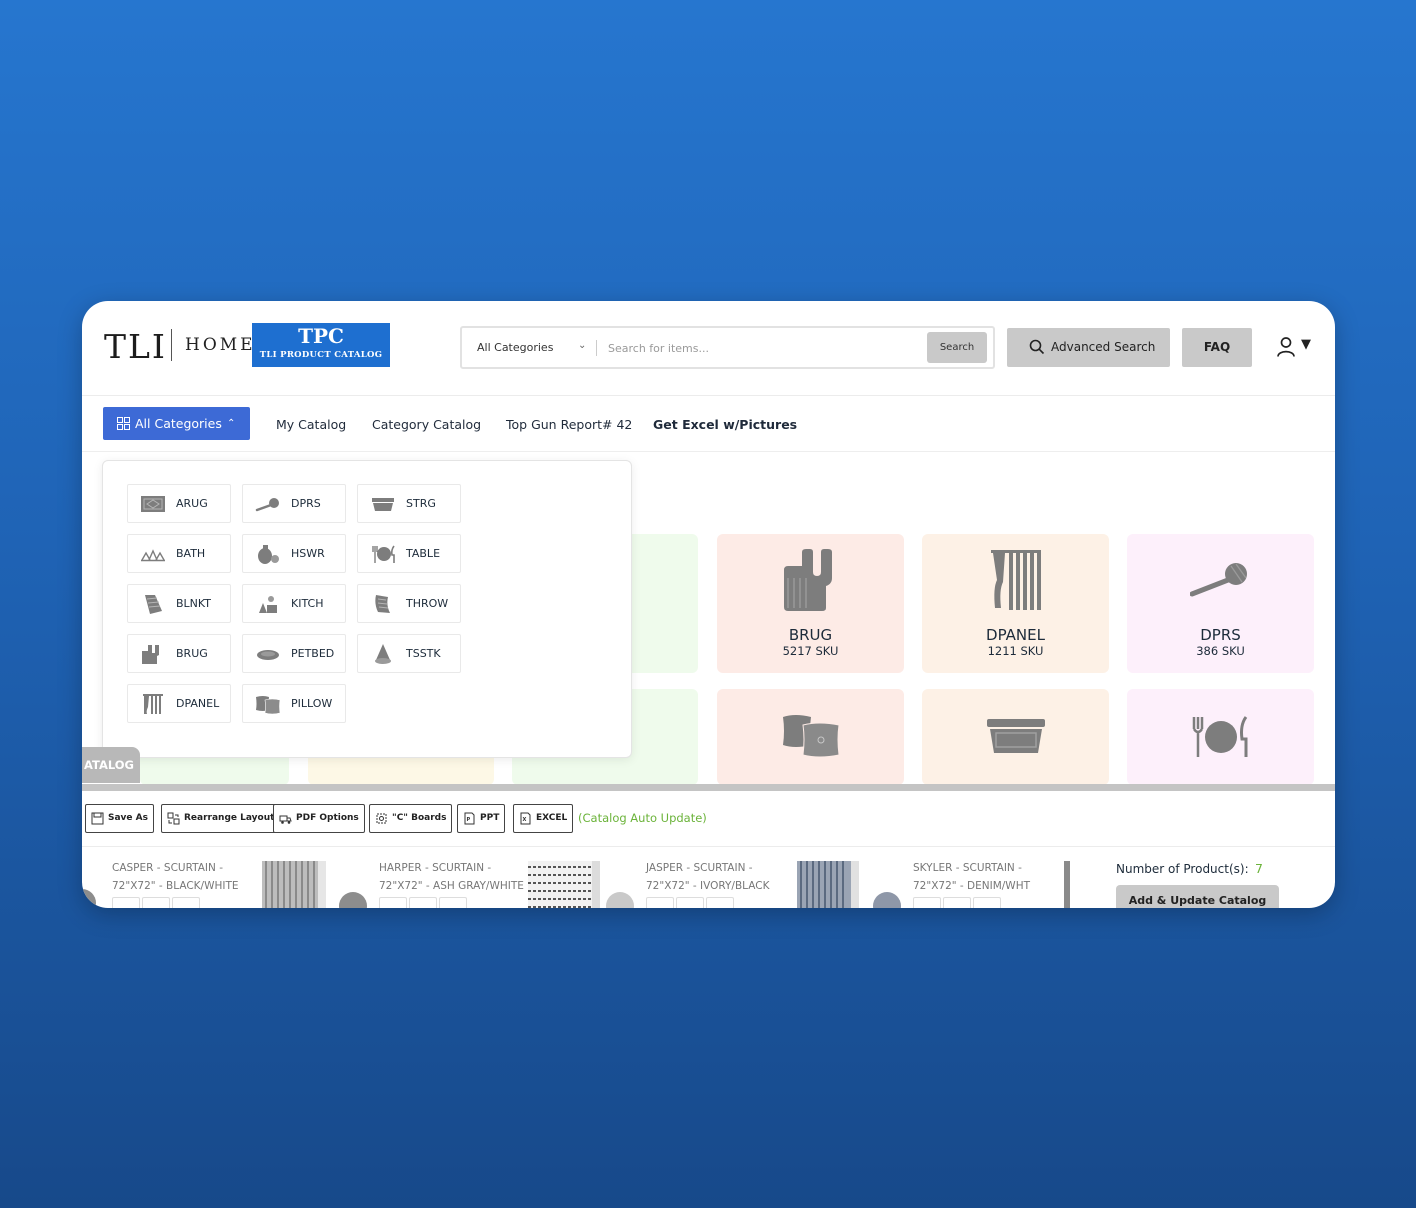 Image resolution: width=1416 pixels, height=1208 pixels. What do you see at coordinates (1306, 344) in the screenshot?
I see `caret-down-icon: ▼` at bounding box center [1306, 344].